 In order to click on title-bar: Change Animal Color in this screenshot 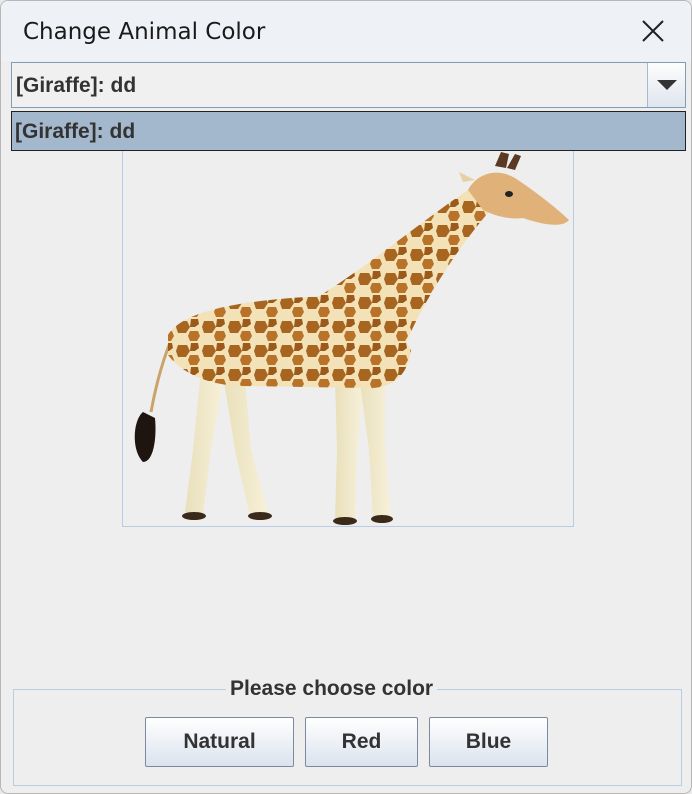, I will do `click(346, 31)`.